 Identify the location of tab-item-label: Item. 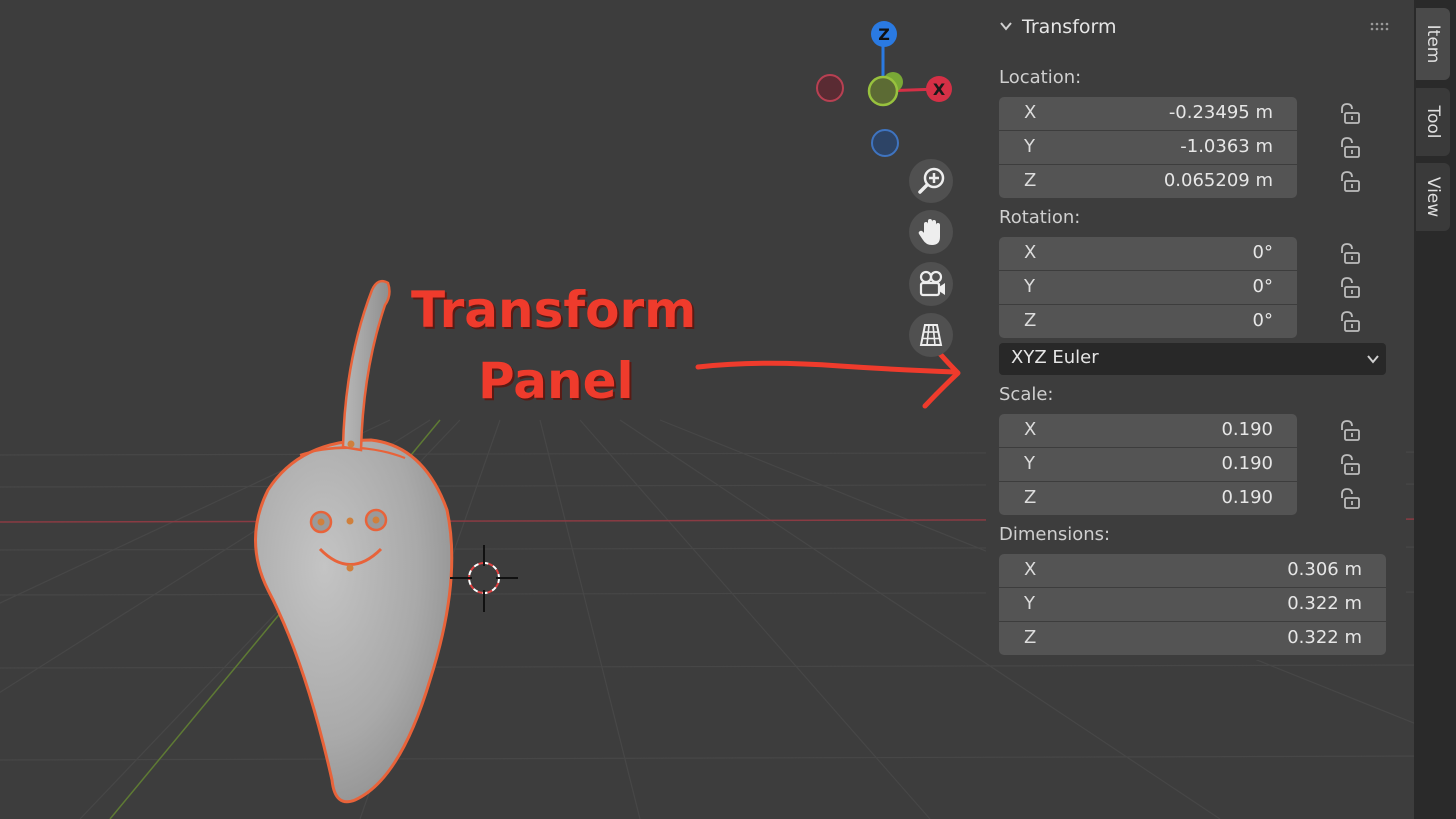
(1433, 44).